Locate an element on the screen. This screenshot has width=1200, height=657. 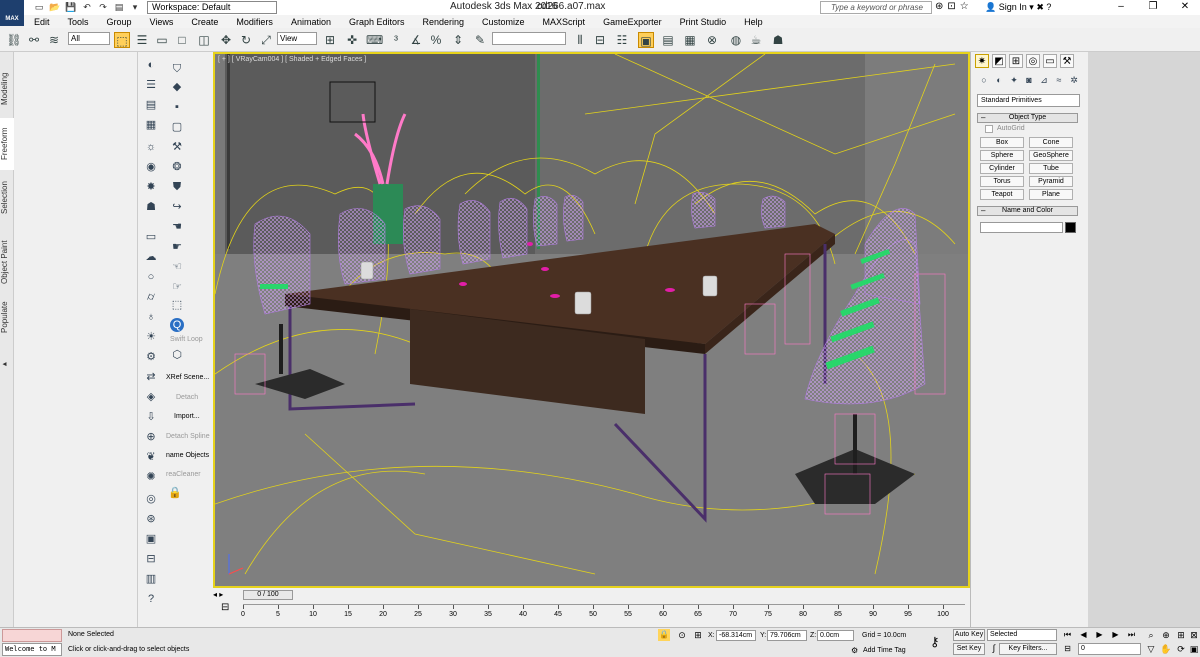
slider-tool-icon: ⊟ is located at coordinates (151, 559).